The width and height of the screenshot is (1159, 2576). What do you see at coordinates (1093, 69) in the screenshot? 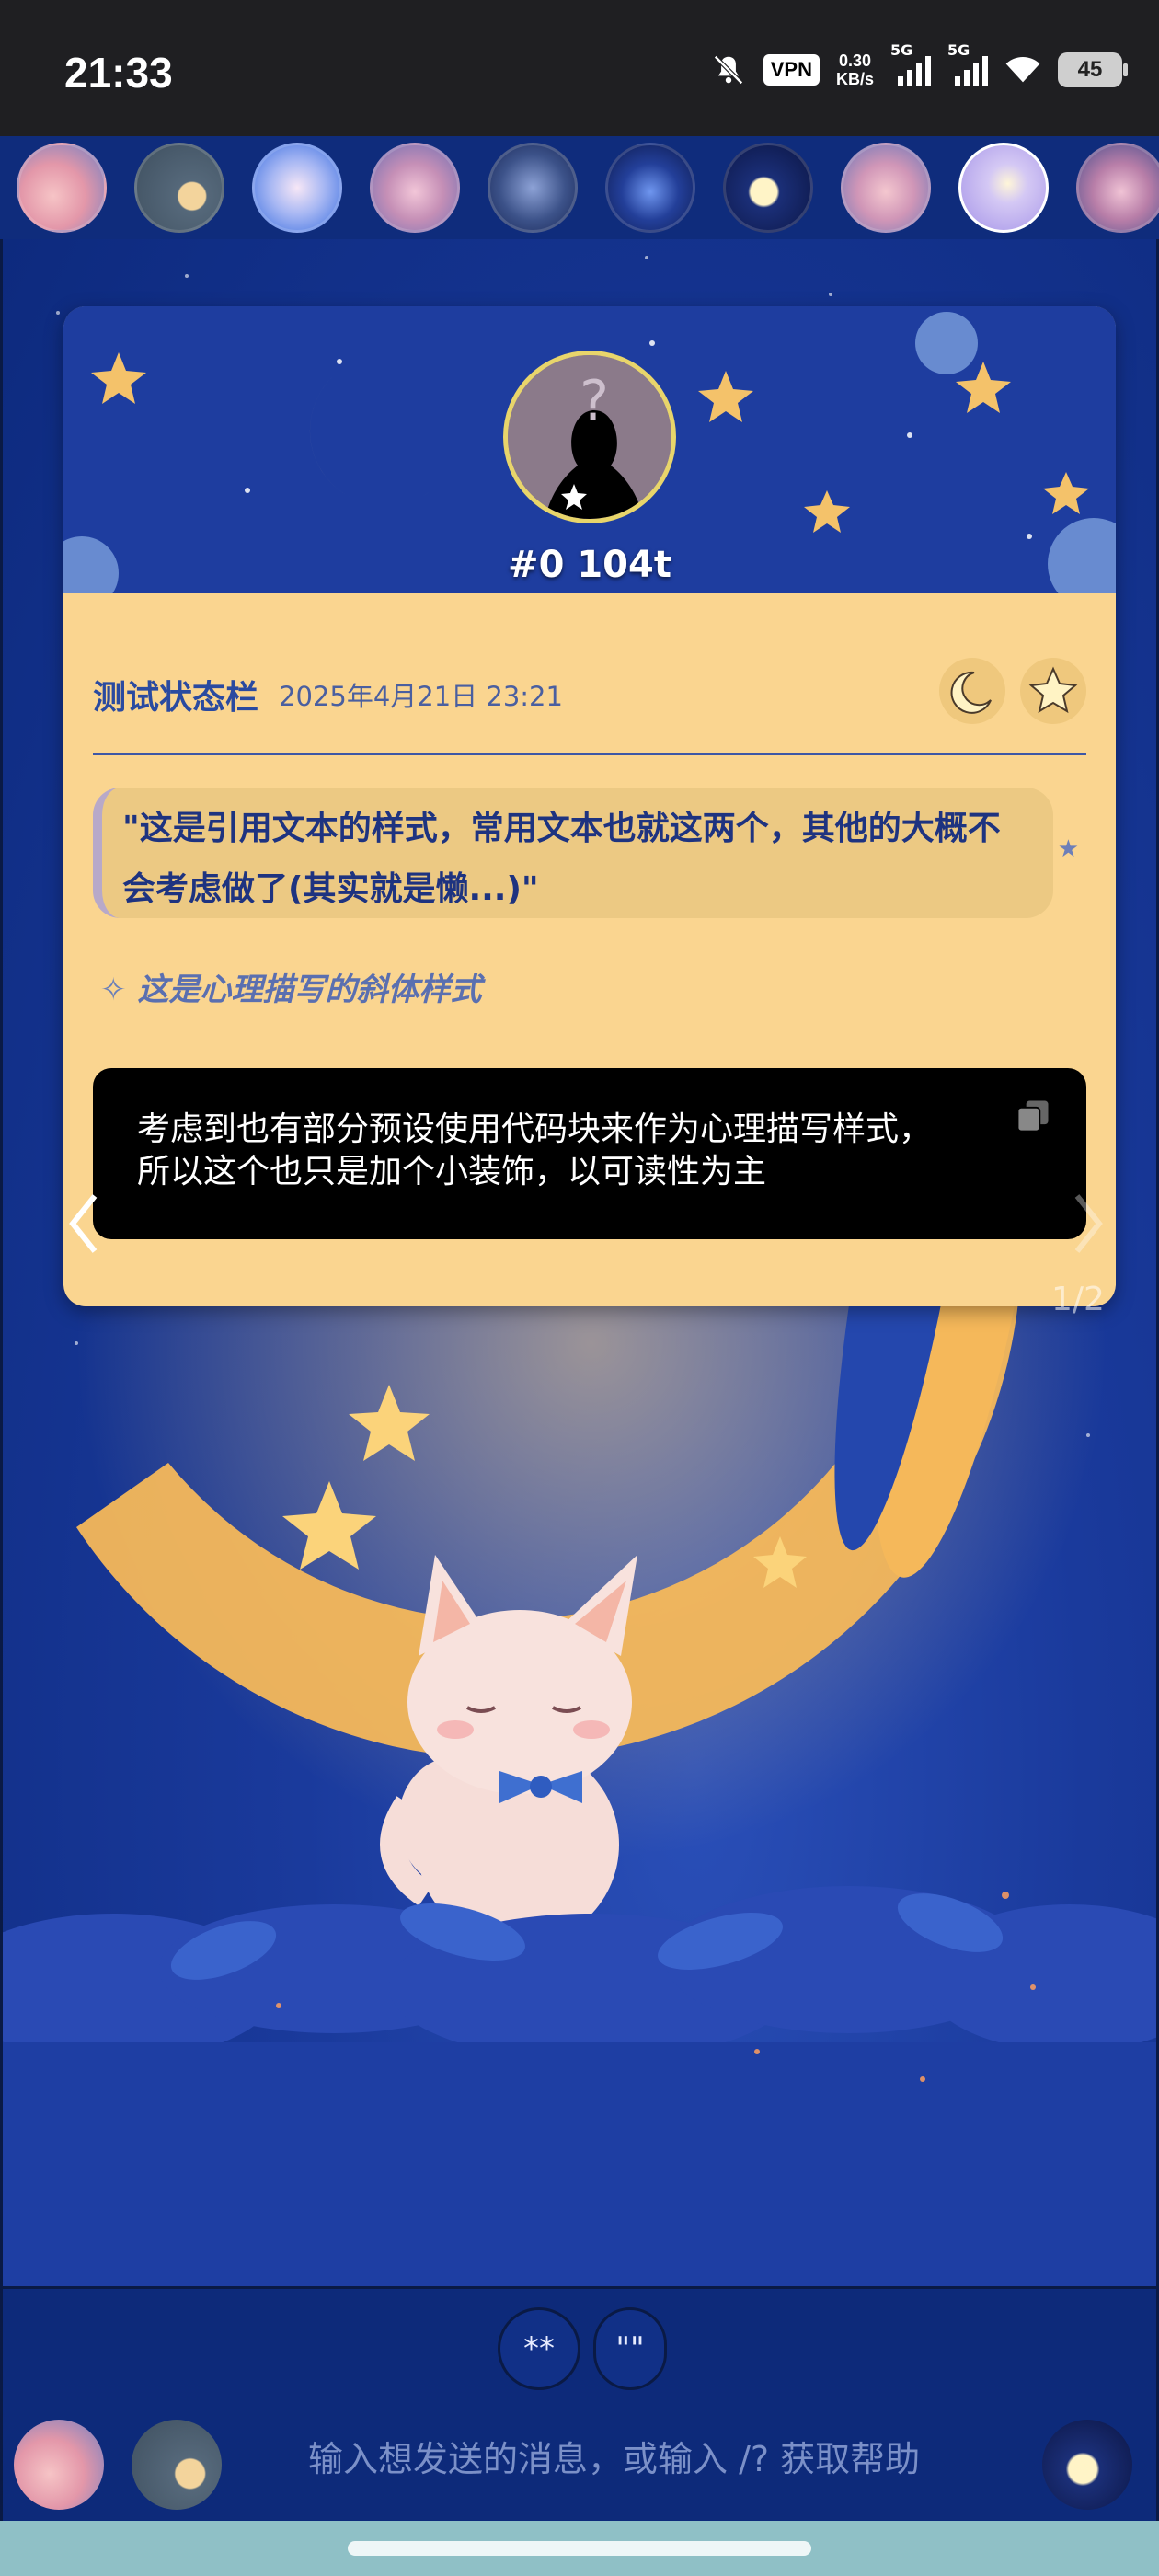
I see `battery-icon: 45` at bounding box center [1093, 69].